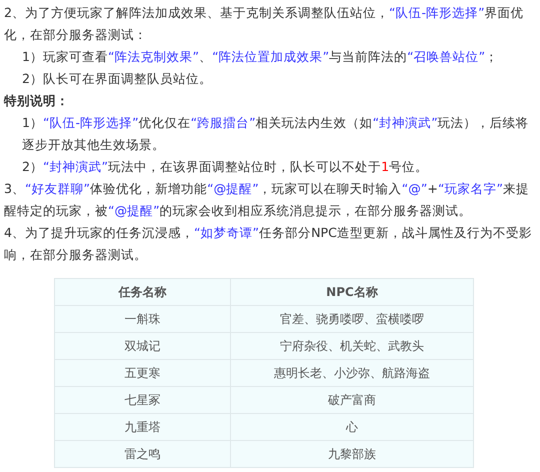 The width and height of the screenshot is (540, 472). I want to click on column-header: 任务名称, so click(142, 292).